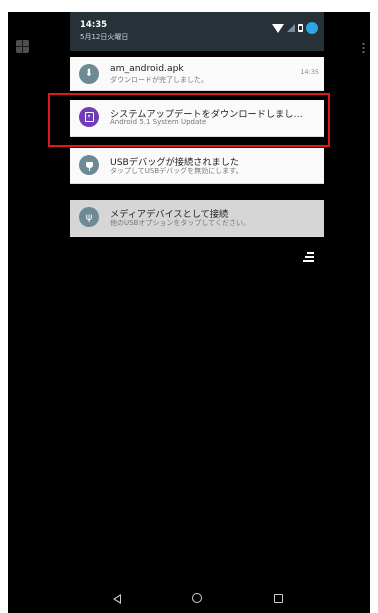 The image size is (378, 613). What do you see at coordinates (363, 48) in the screenshot?
I see `overflow-menu-icon` at bounding box center [363, 48].